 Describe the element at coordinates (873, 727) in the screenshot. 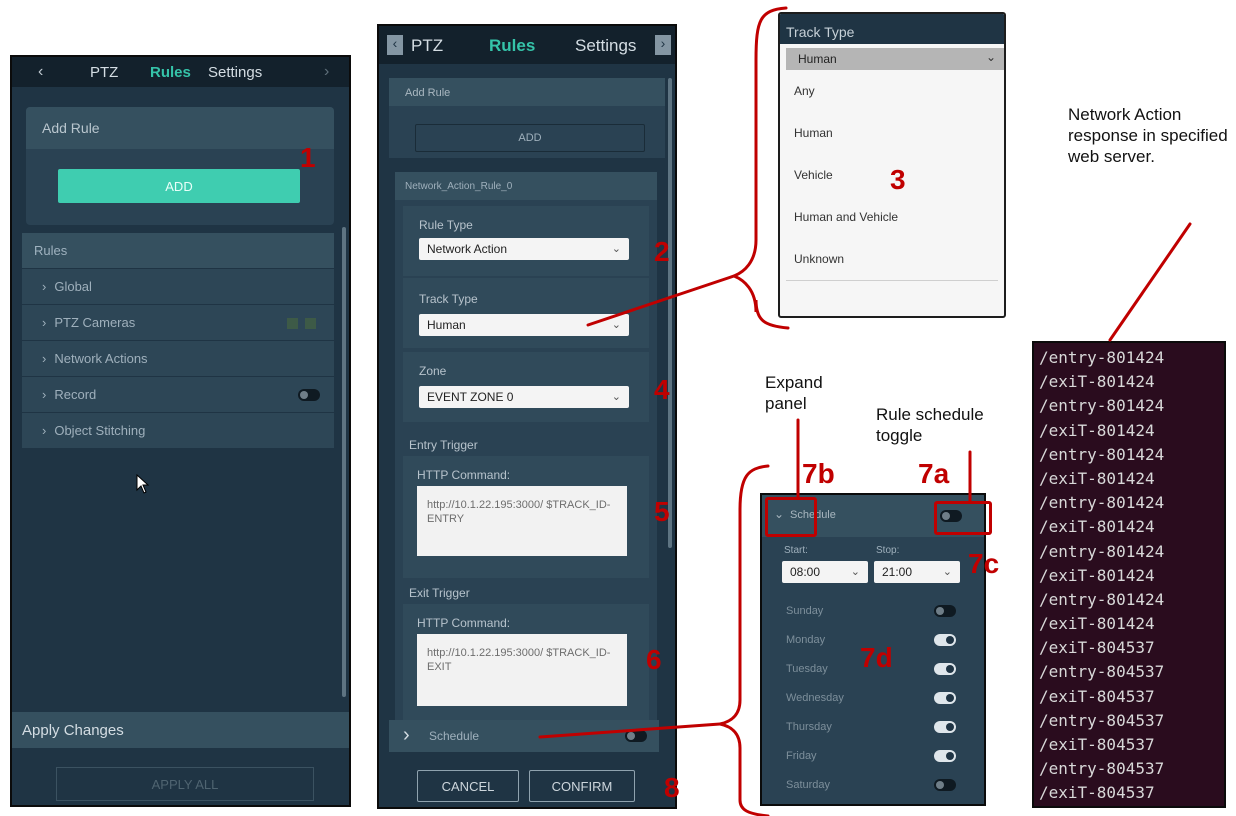

I see `day-row-thursday: Thursday` at that location.